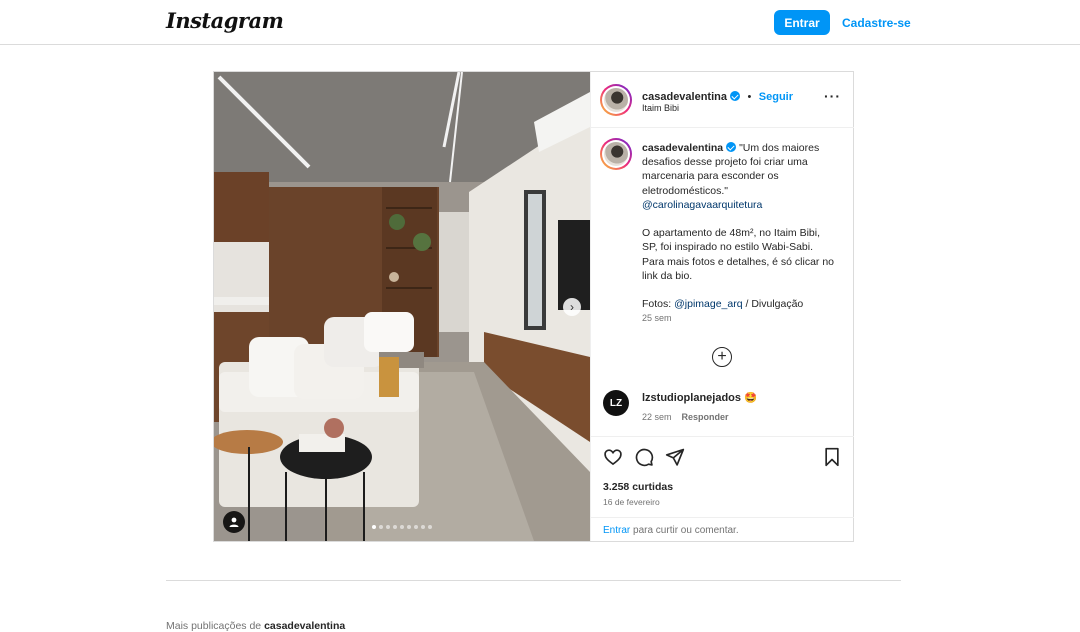  I want to click on login-prompt: Entrar para curtir ou comentar., so click(722, 529).